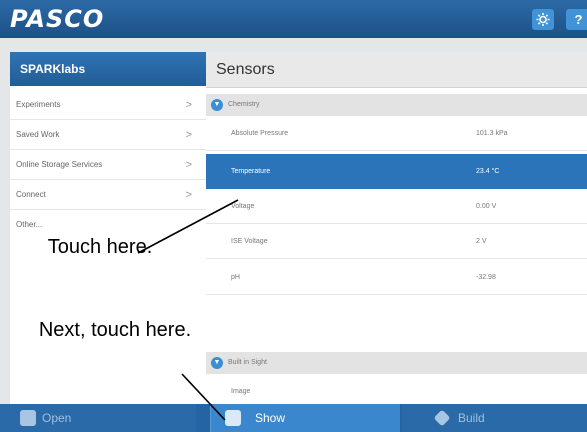 This screenshot has height=432, width=587. I want to click on build-icon, so click(442, 418).